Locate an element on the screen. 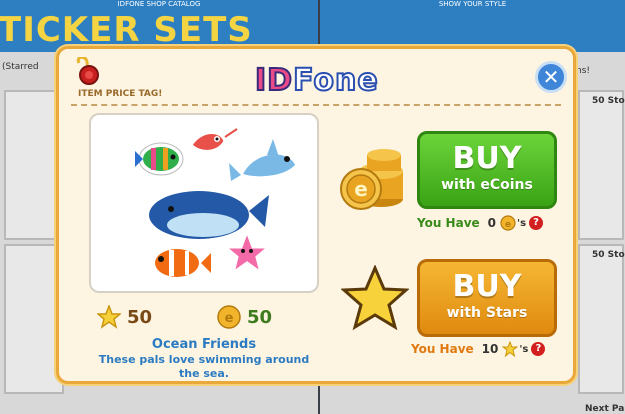  close-button: ✕ is located at coordinates (551, 77).